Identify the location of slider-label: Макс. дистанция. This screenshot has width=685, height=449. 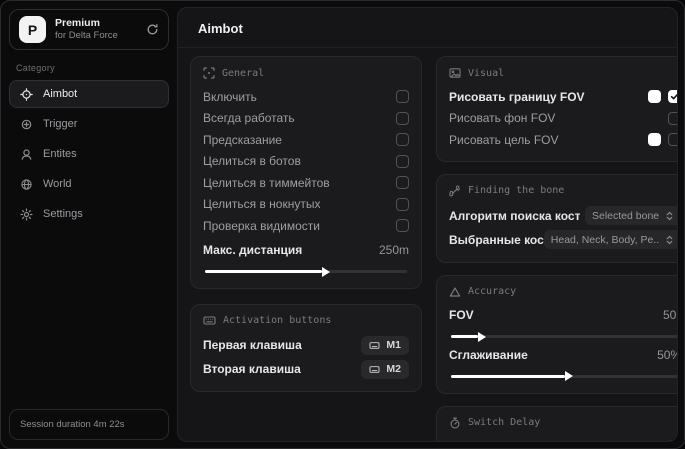
(253, 250).